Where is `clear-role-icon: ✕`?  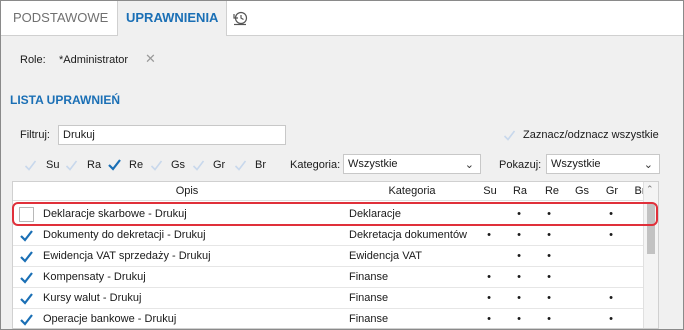
clear-role-icon: ✕ is located at coordinates (150, 59).